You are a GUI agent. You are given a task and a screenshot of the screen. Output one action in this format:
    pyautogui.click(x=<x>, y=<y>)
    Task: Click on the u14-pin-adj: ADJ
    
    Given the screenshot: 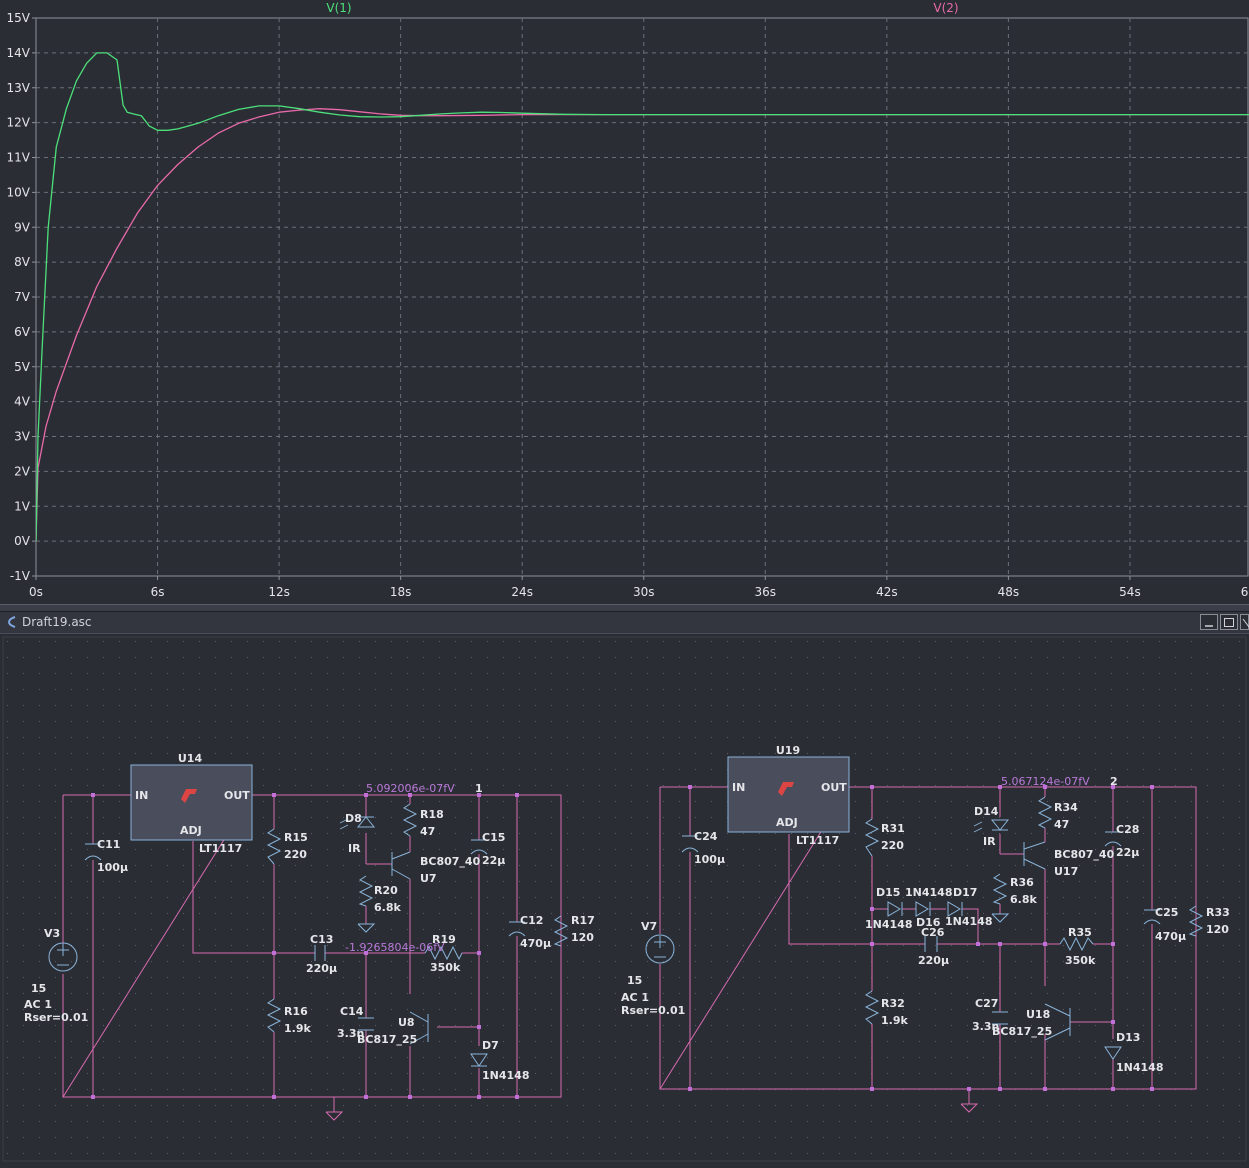 What is the action you would take?
    pyautogui.click(x=191, y=830)
    